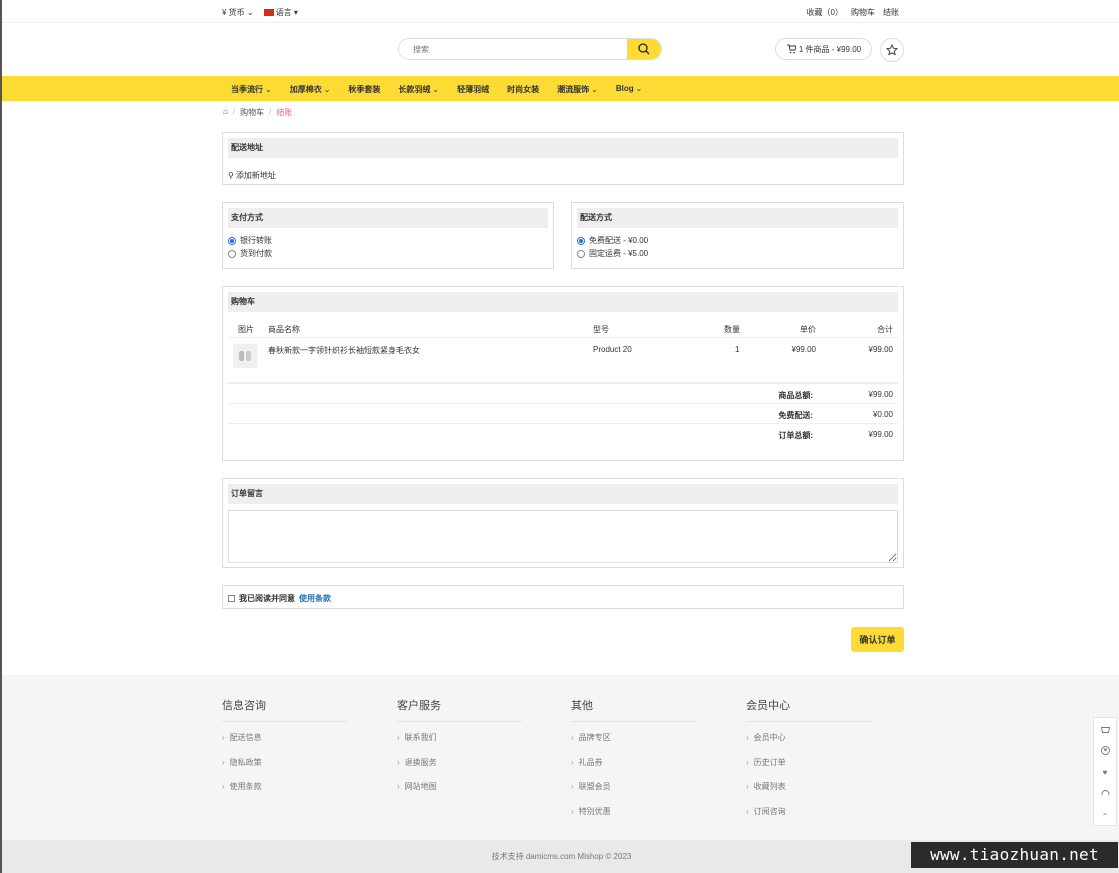 This screenshot has height=873, width=1119. I want to click on column-price: 单价, so click(808, 329).